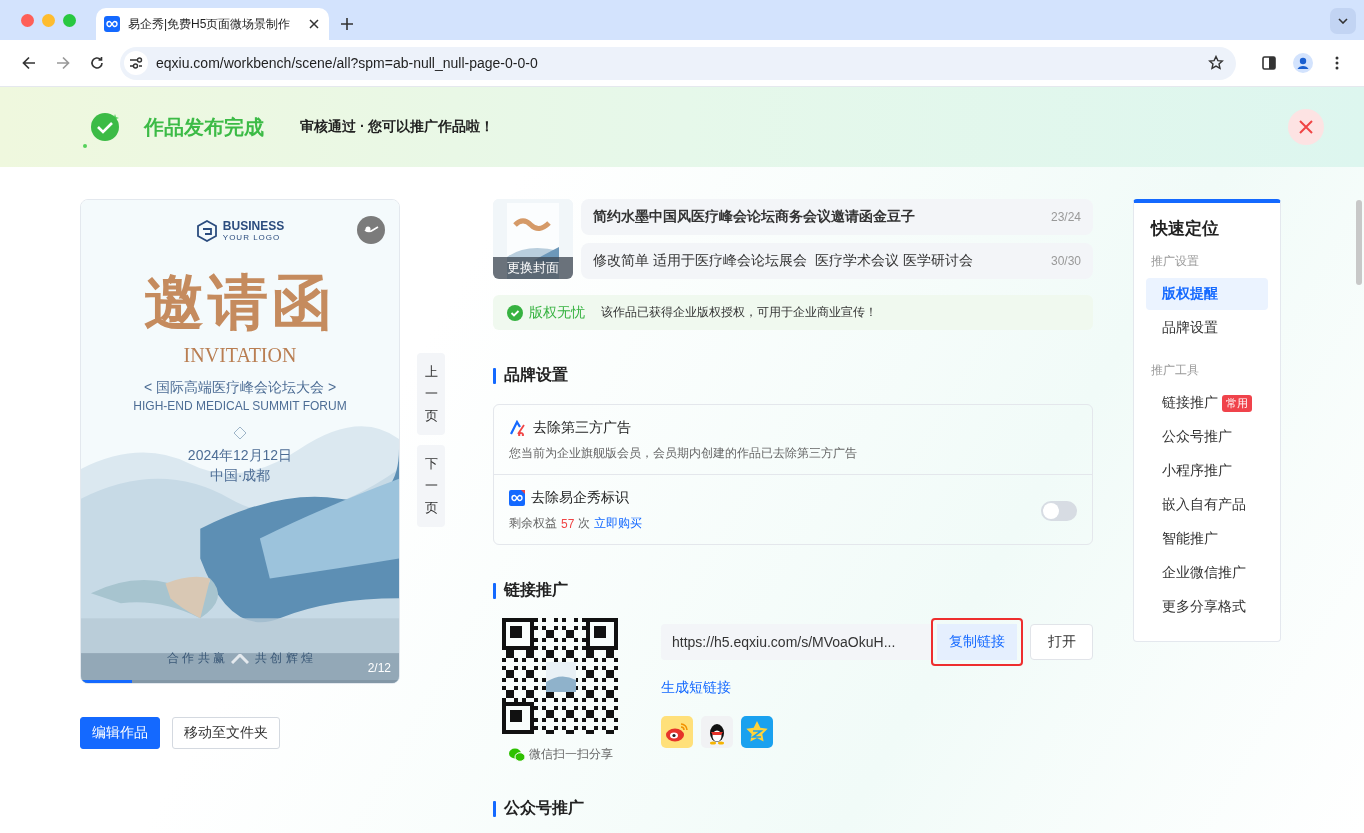 This screenshot has height=833, width=1364. What do you see at coordinates (240, 388) in the screenshot?
I see `event-name: < 国际高端医疗峰会论坛大会 >` at bounding box center [240, 388].